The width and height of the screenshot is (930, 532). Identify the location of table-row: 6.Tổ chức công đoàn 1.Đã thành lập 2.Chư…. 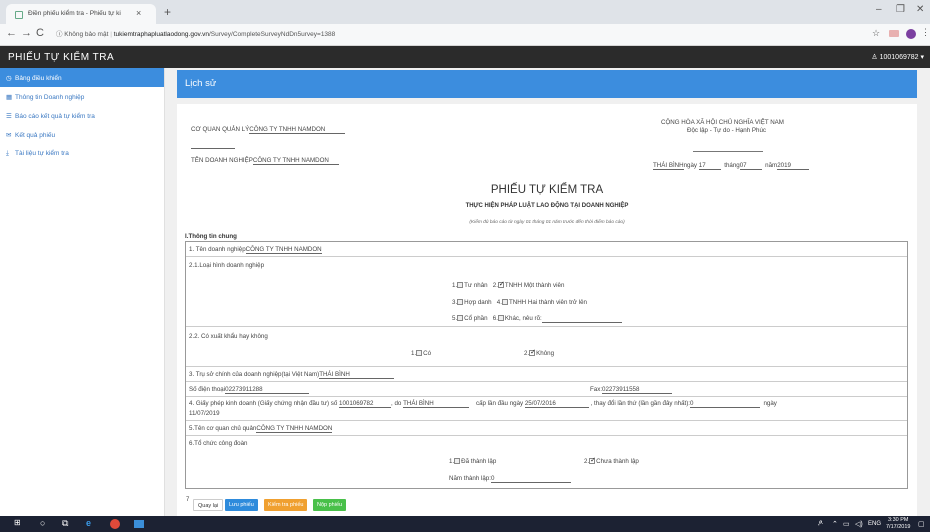
(546, 462).